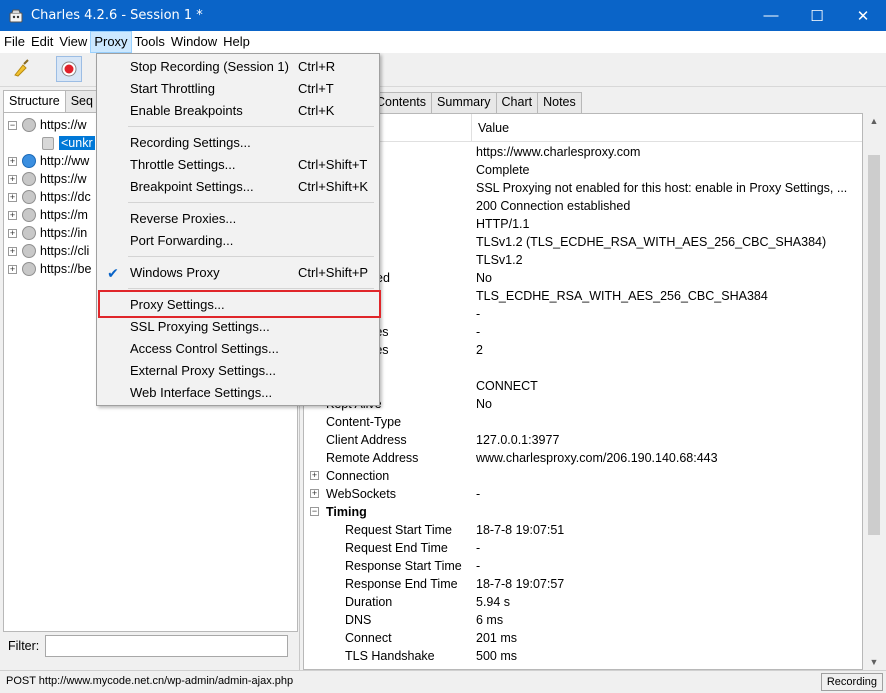 The height and width of the screenshot is (693, 886). What do you see at coordinates (238, 273) in the screenshot?
I see `menu-item-windows-proxy: ✔ Windows Proxy Ctrl+Shift+P` at bounding box center [238, 273].